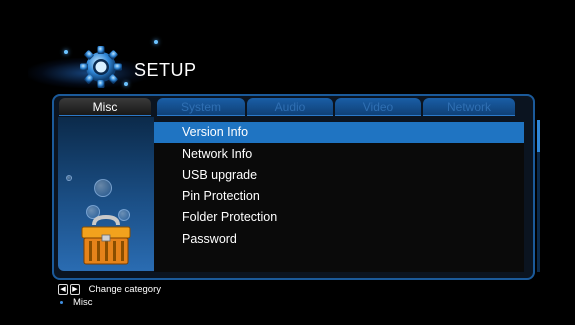 This screenshot has width=575, height=325. I want to click on setup-header: SETUP, so click(143, 66).